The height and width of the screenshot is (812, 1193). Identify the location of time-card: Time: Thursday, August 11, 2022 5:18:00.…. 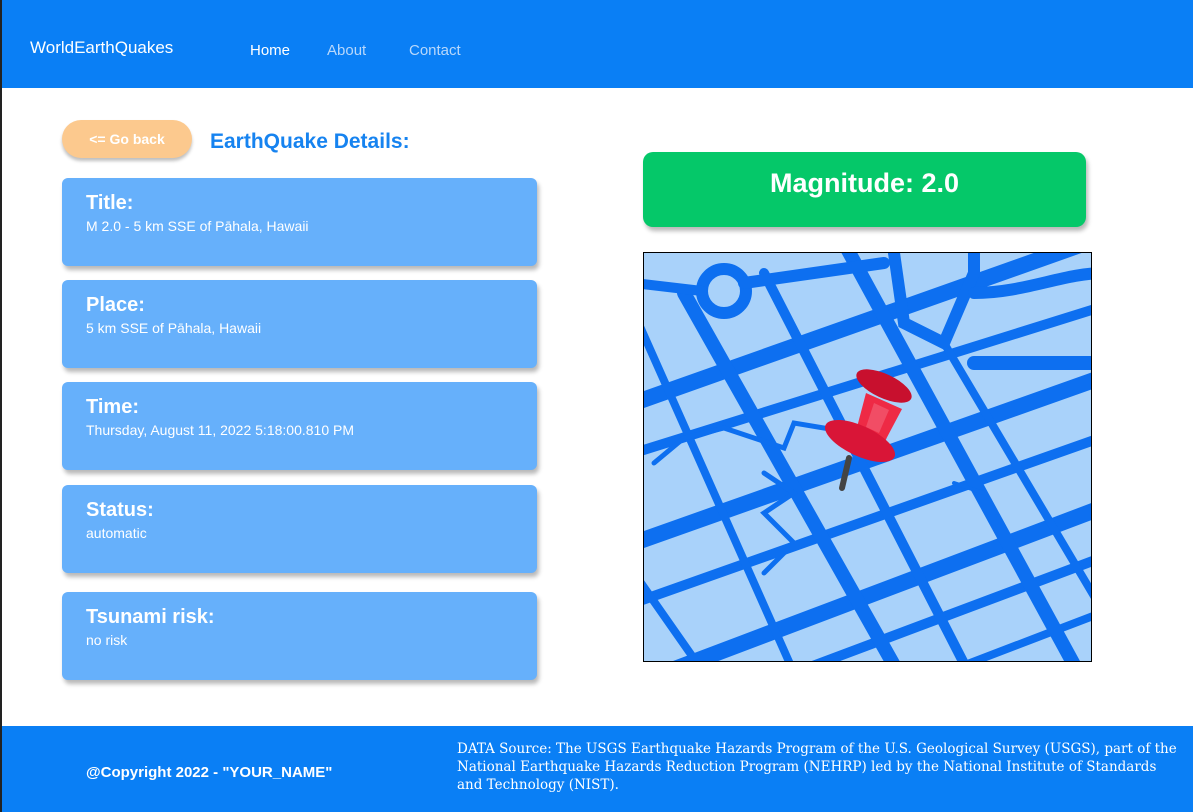
(299, 426).